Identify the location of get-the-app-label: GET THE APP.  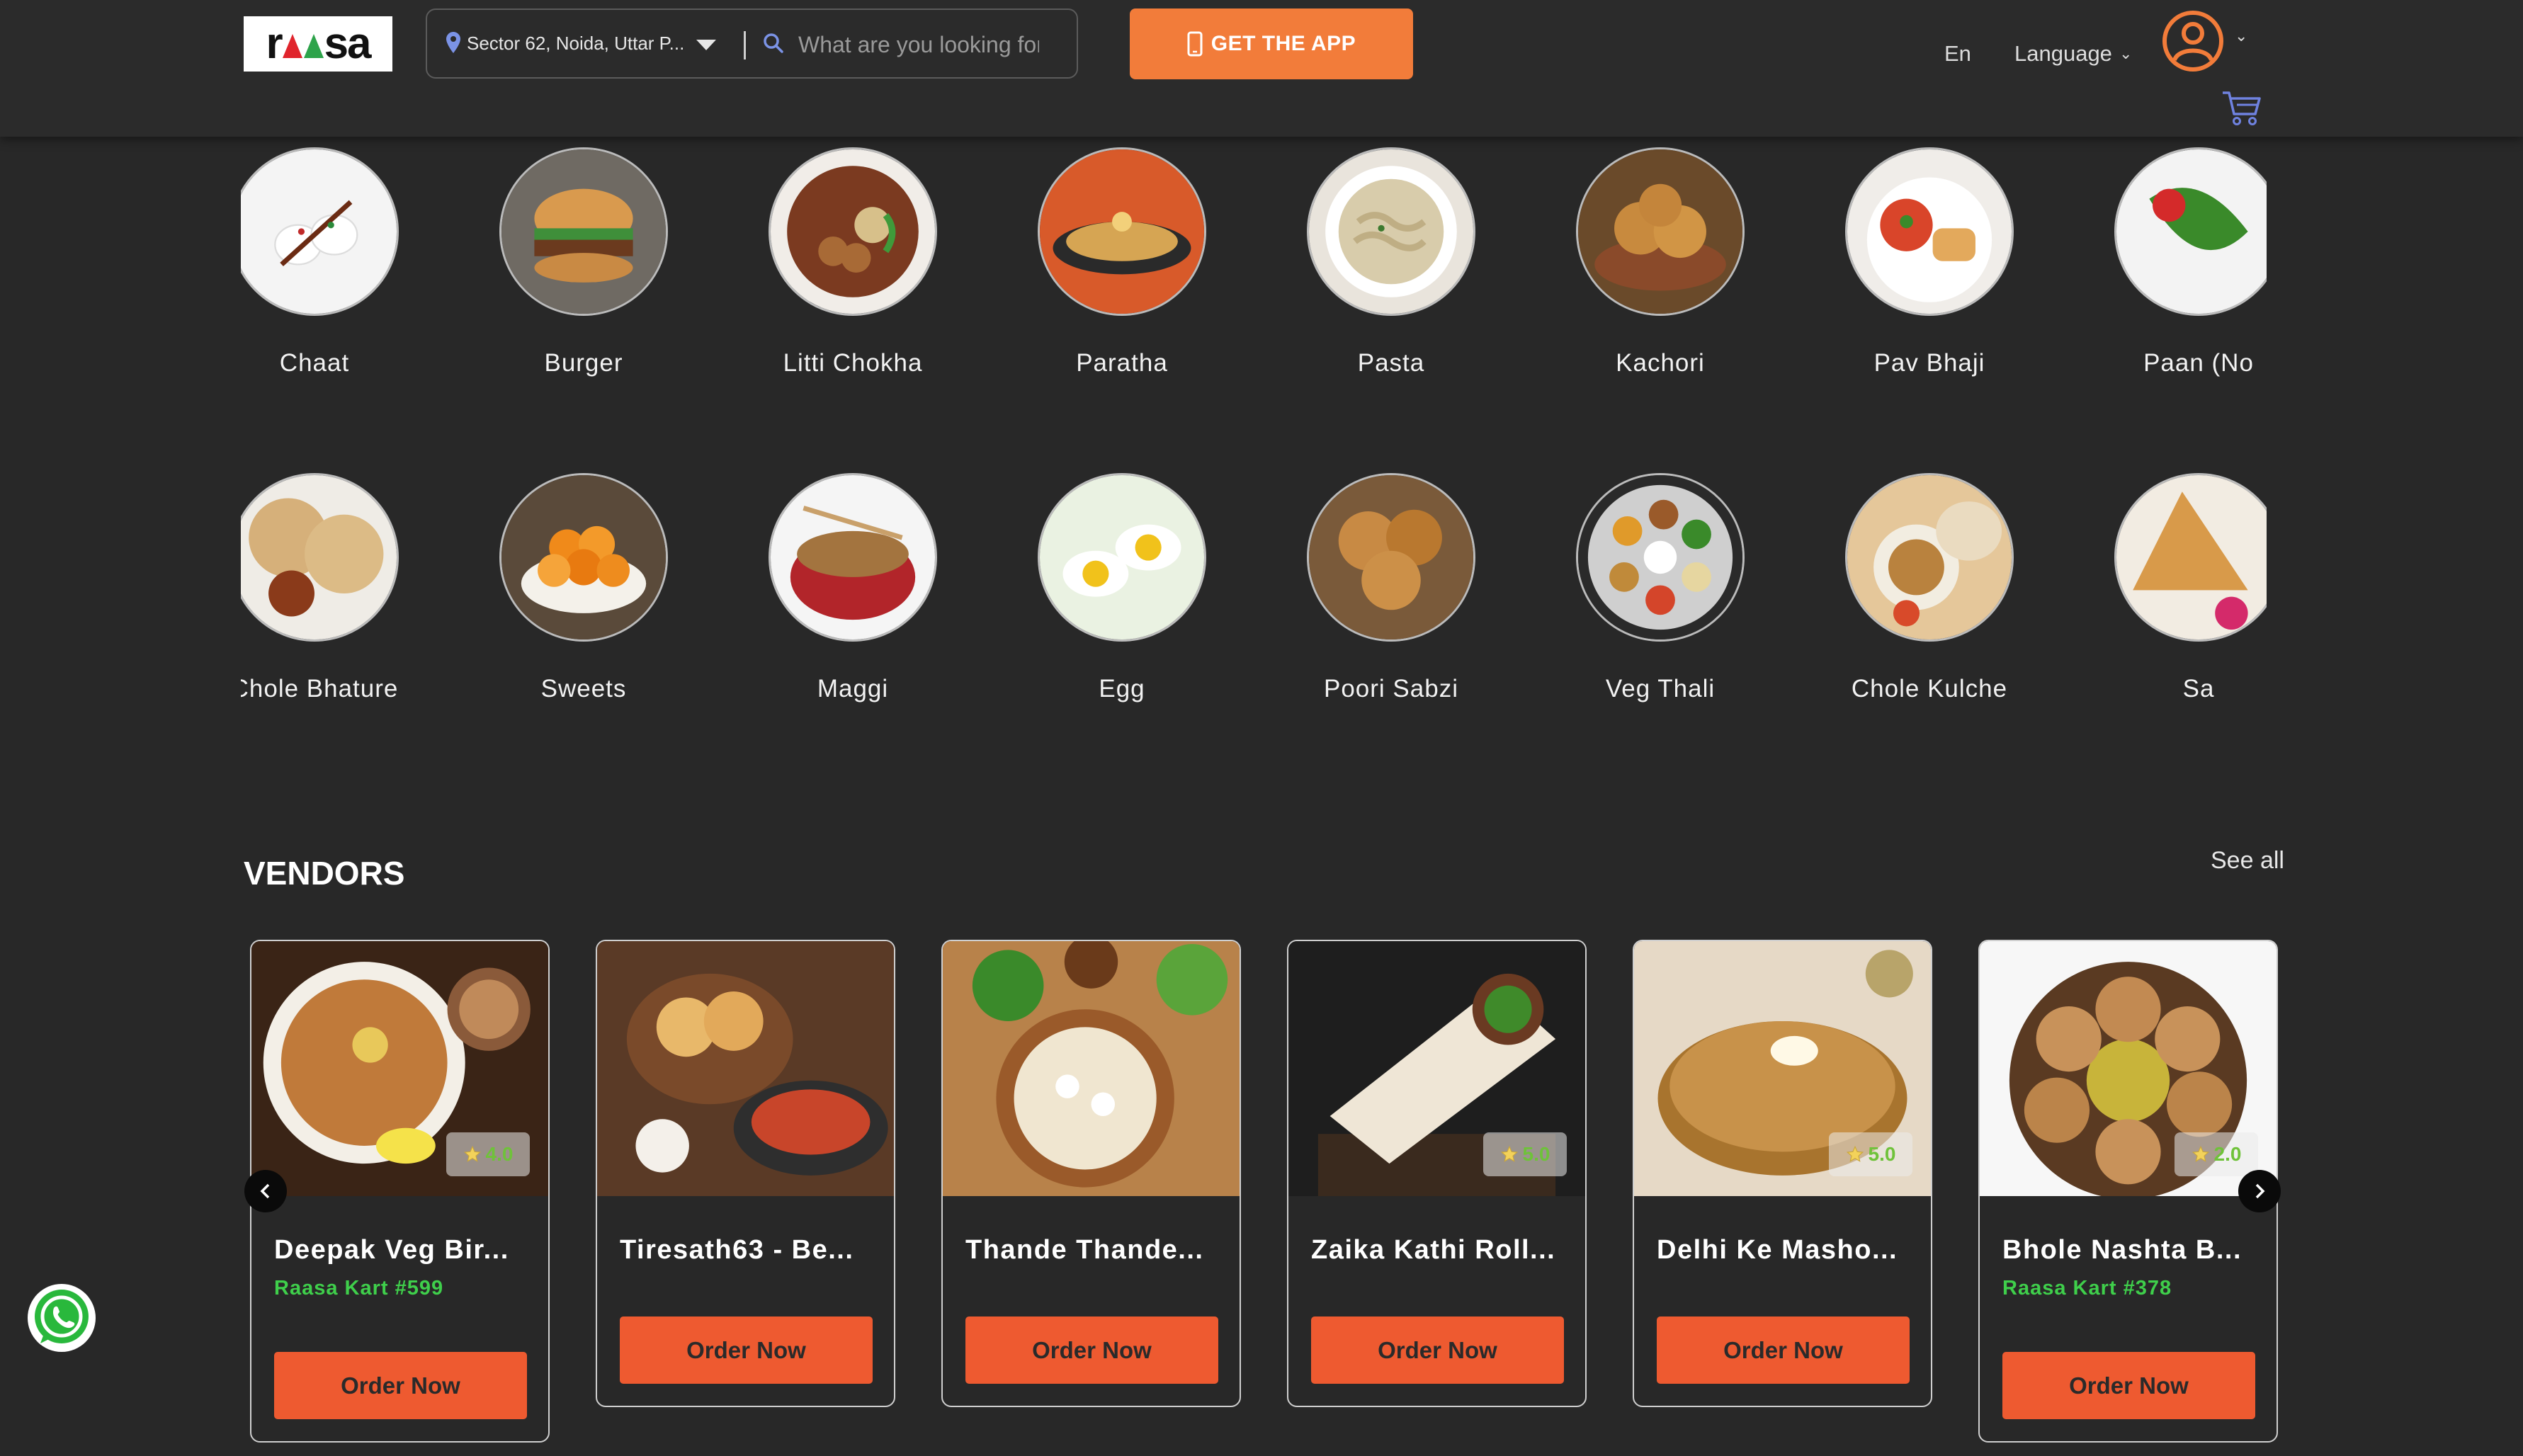
(1283, 44).